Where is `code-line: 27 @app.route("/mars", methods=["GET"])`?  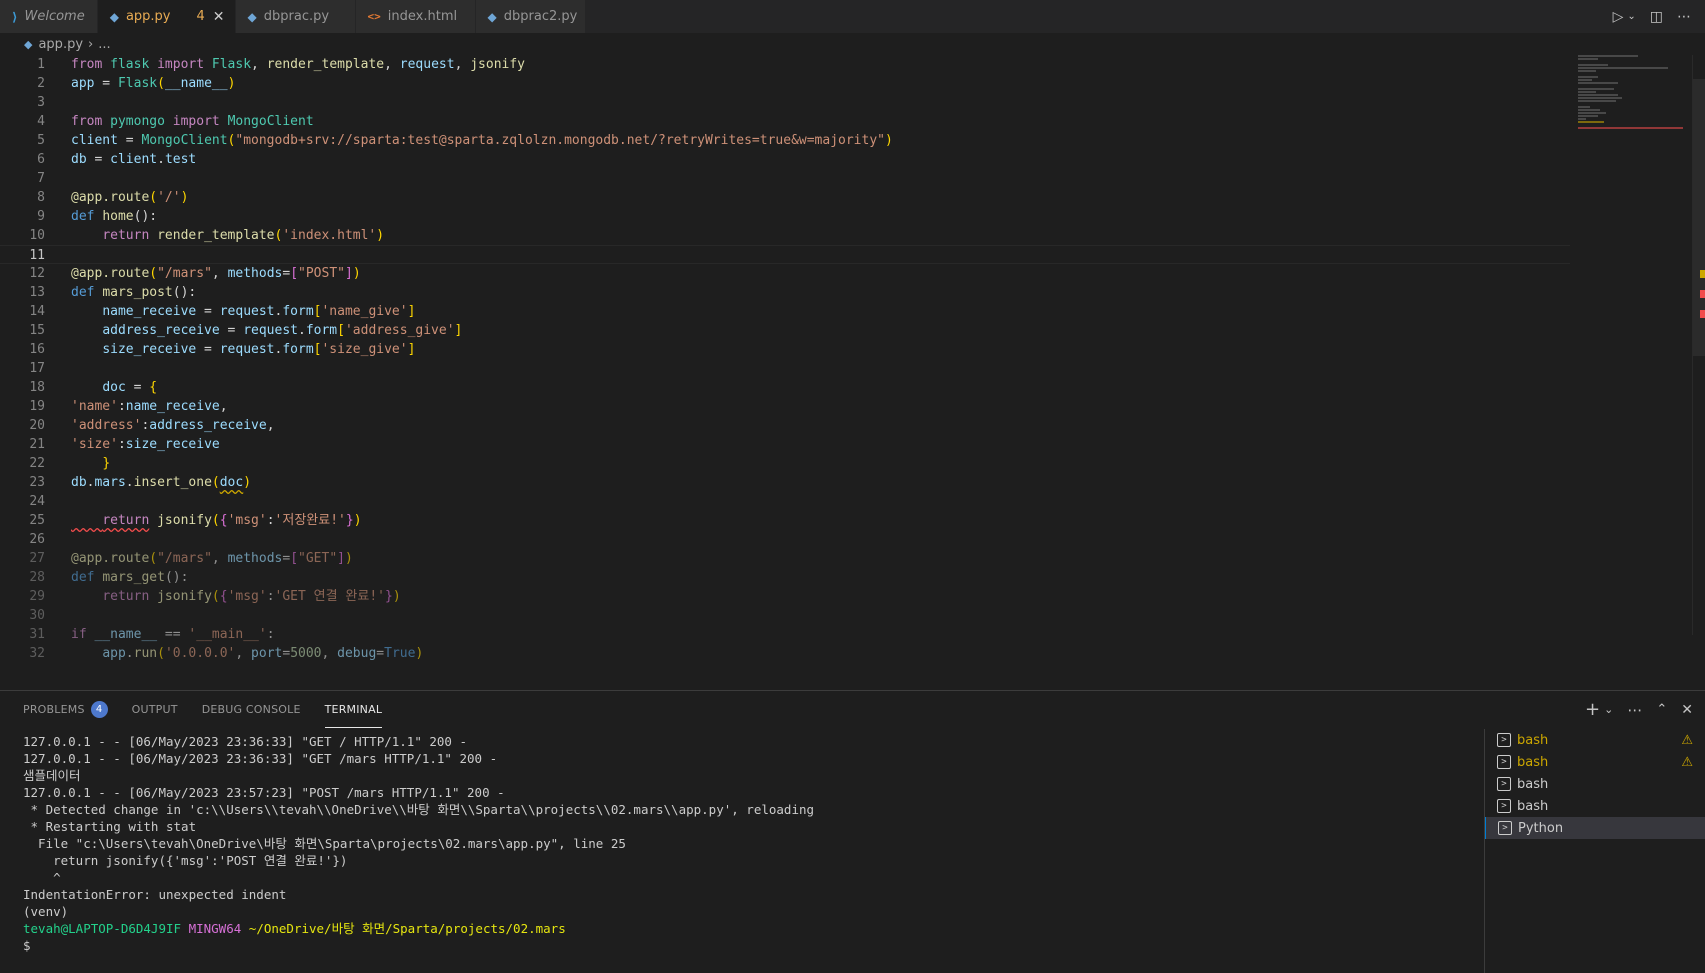 code-line: 27 @app.route("/mars", methods=["GET"]) is located at coordinates (785, 558).